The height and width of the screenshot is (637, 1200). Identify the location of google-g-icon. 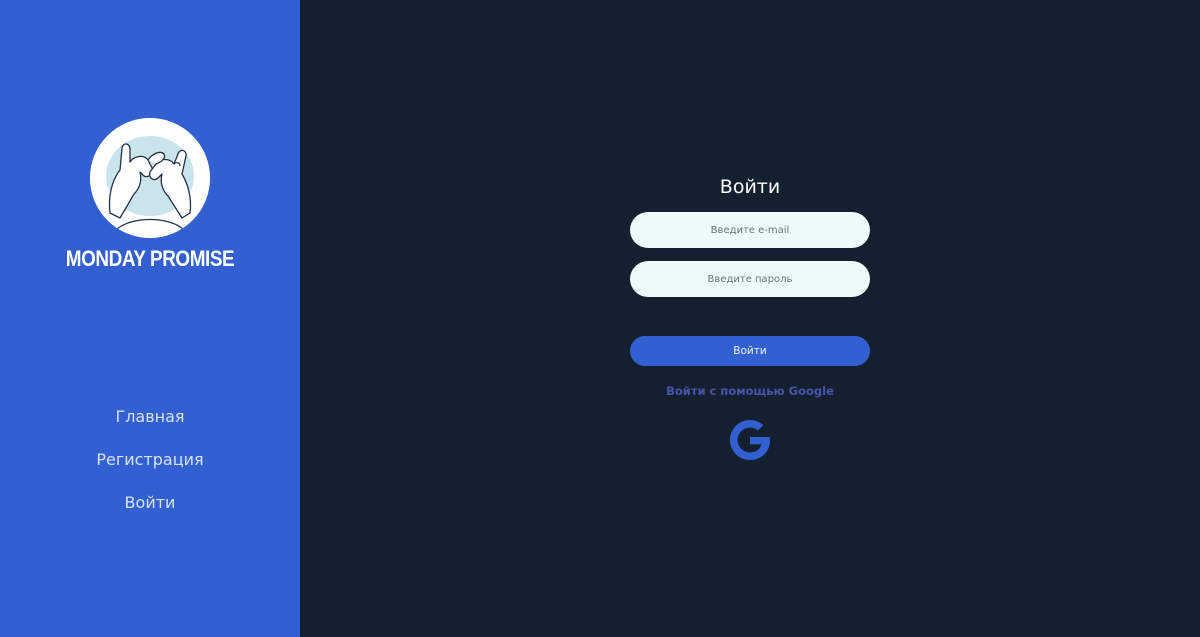
(750, 440).